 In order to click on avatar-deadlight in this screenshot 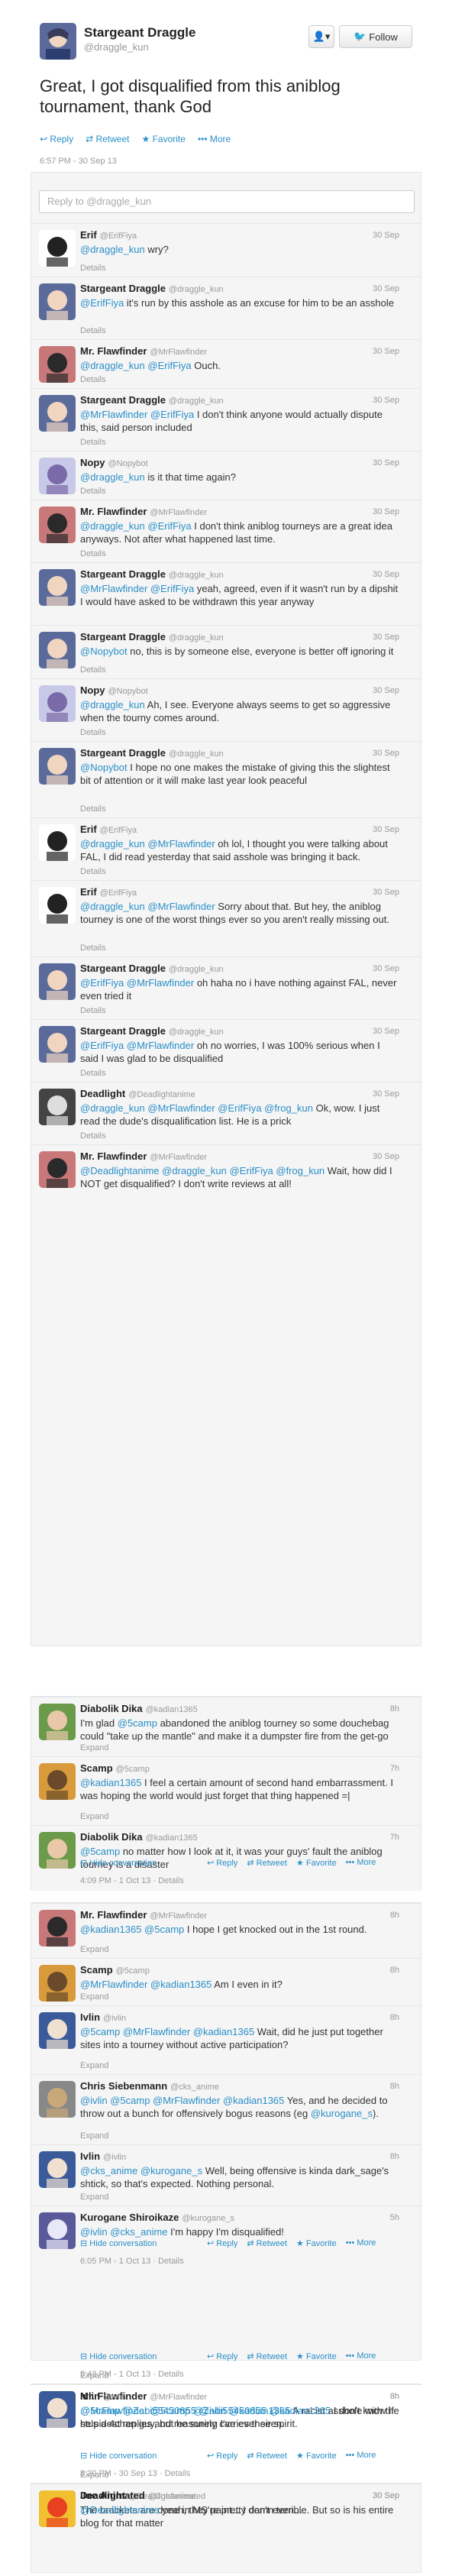, I will do `click(57, 1107)`.